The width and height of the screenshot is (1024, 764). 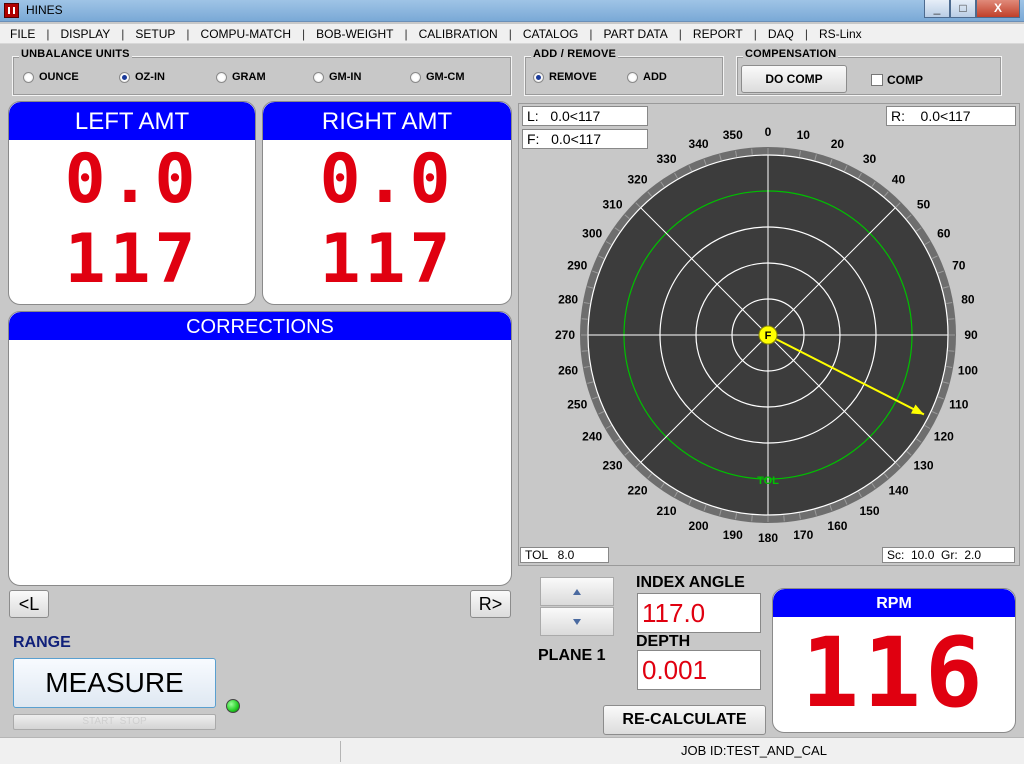 What do you see at coordinates (840, 34) in the screenshot?
I see `menu-rs-linx: RS-Linx` at bounding box center [840, 34].